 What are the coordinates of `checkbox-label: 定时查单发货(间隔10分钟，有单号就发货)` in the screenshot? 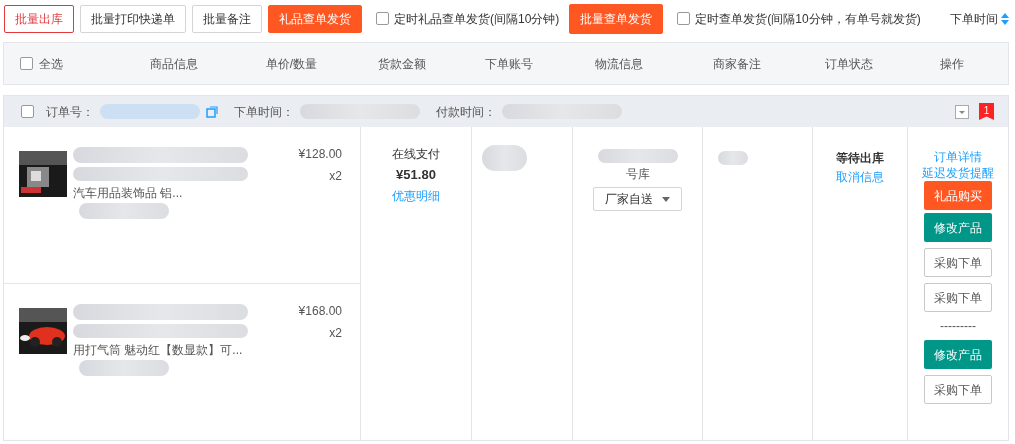 It's located at (808, 19).